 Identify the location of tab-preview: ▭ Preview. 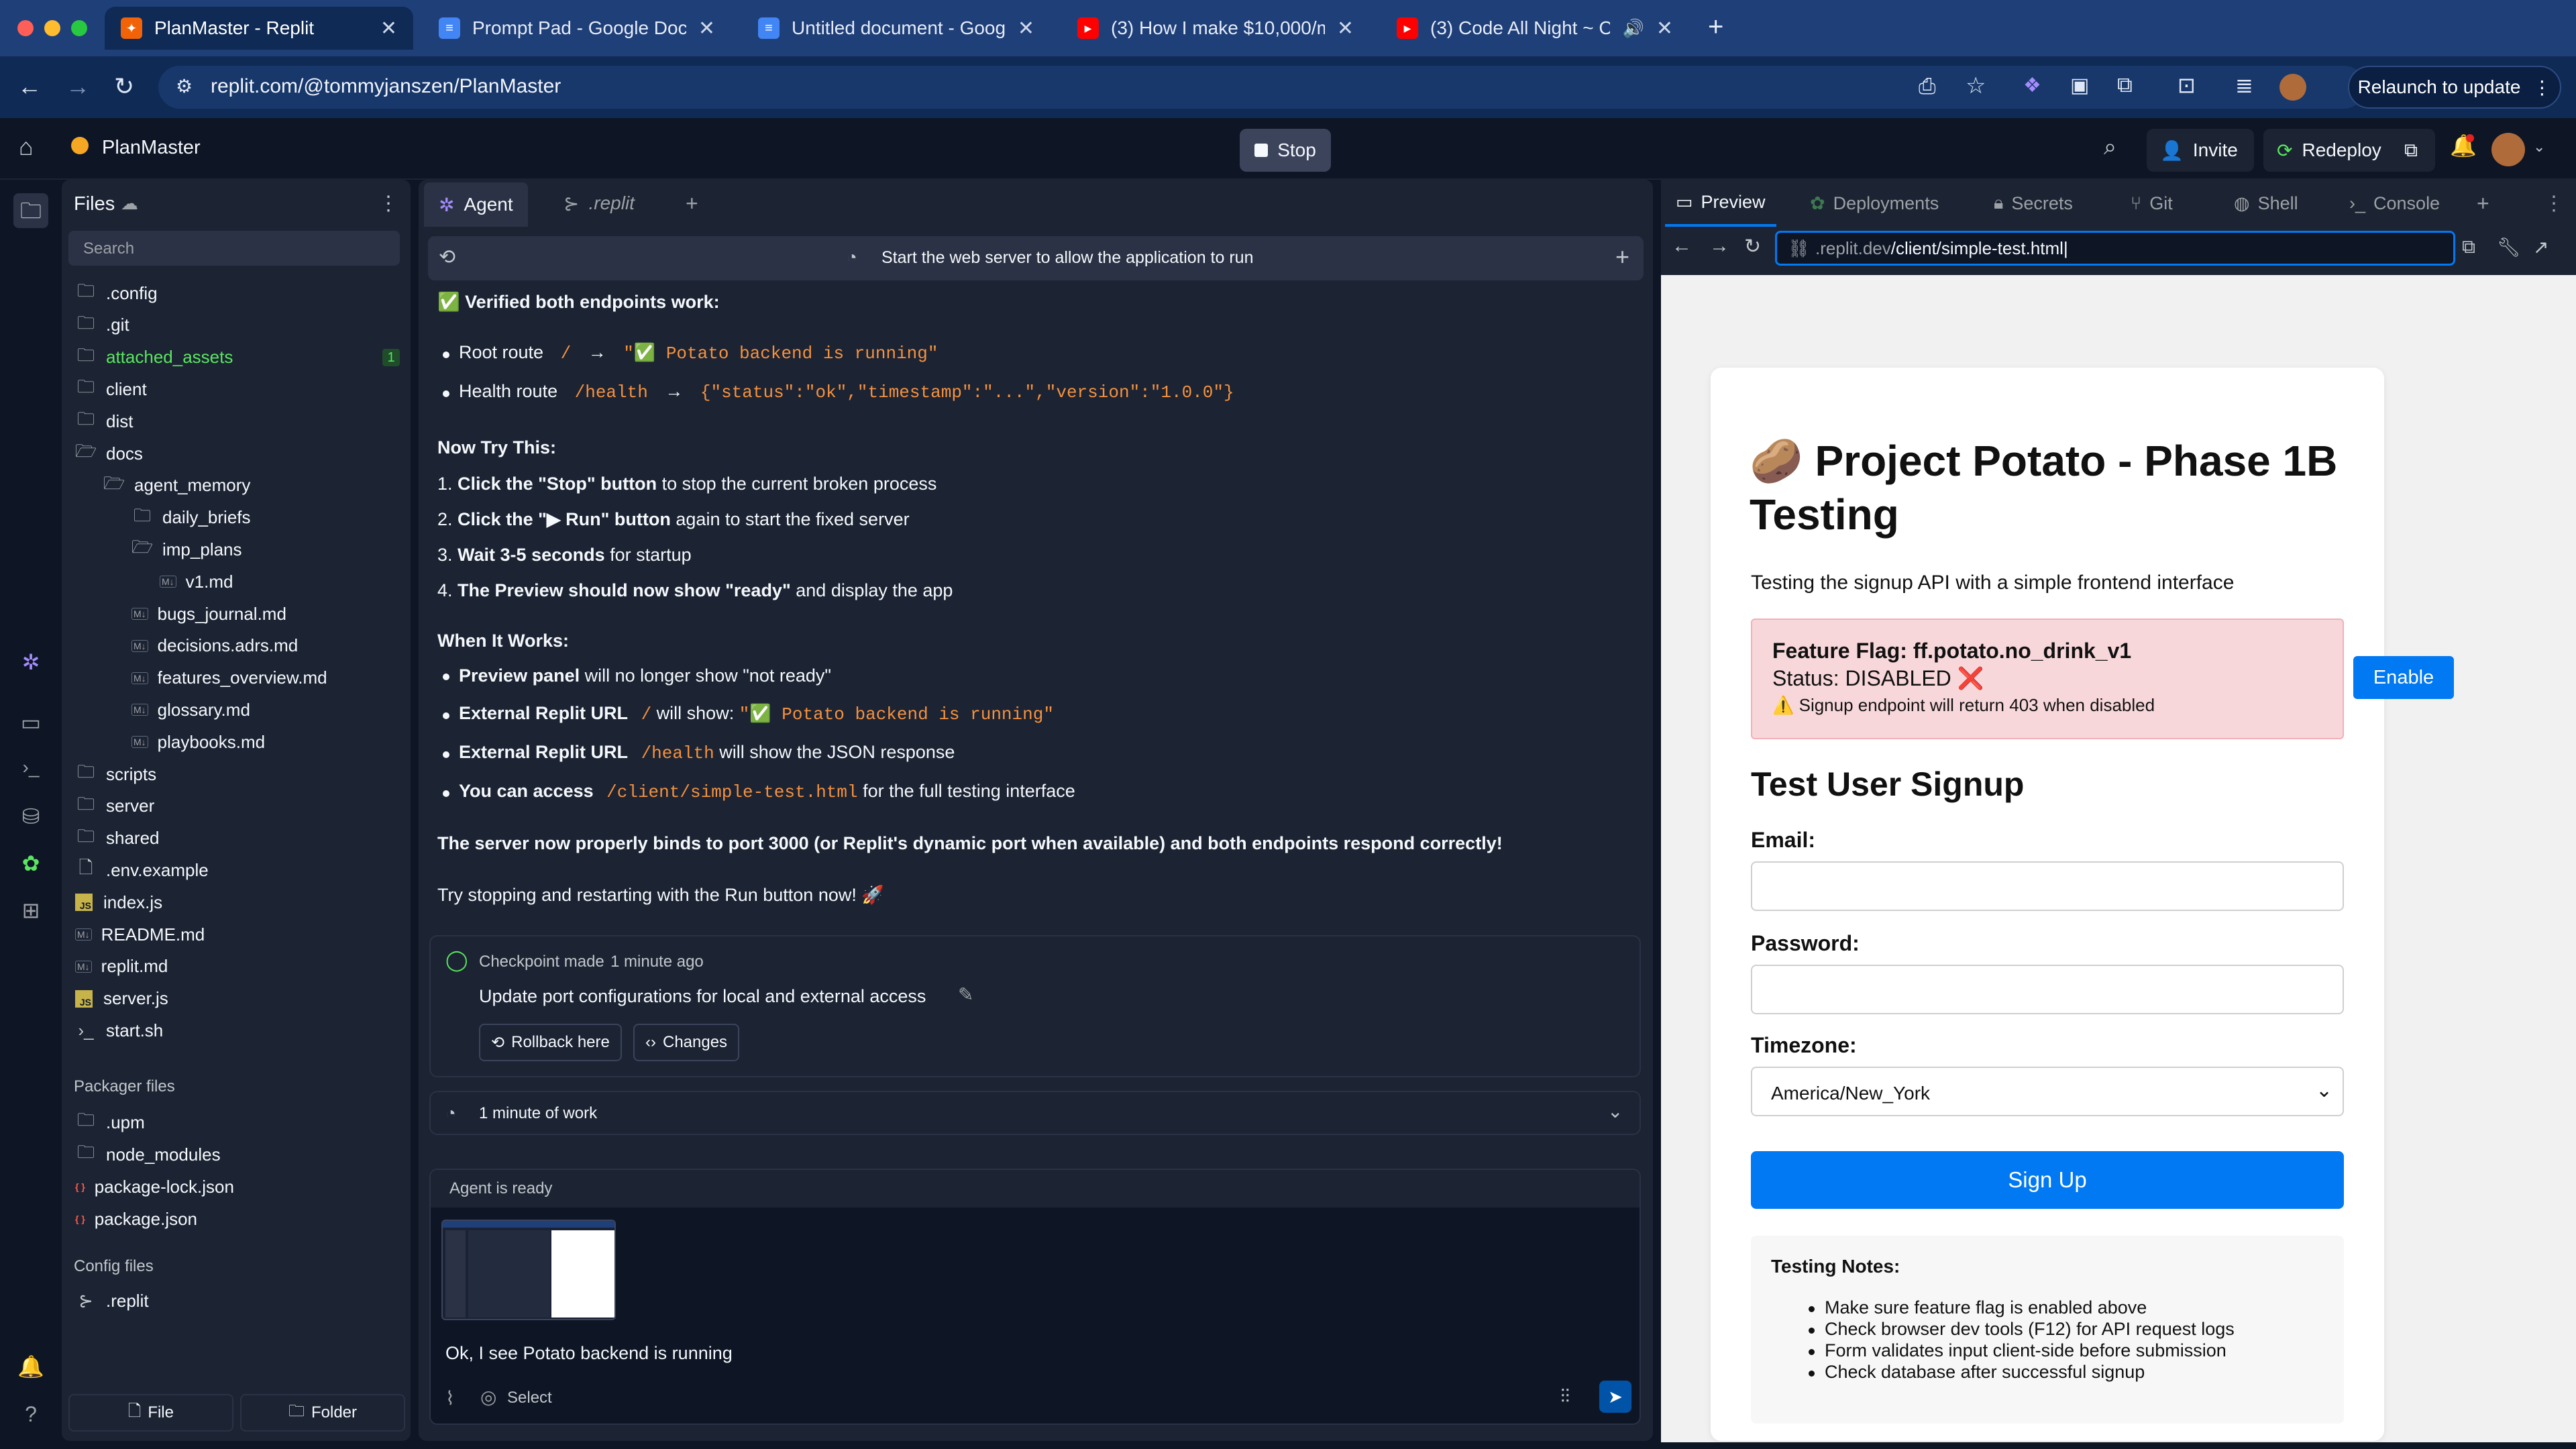
(1720, 203).